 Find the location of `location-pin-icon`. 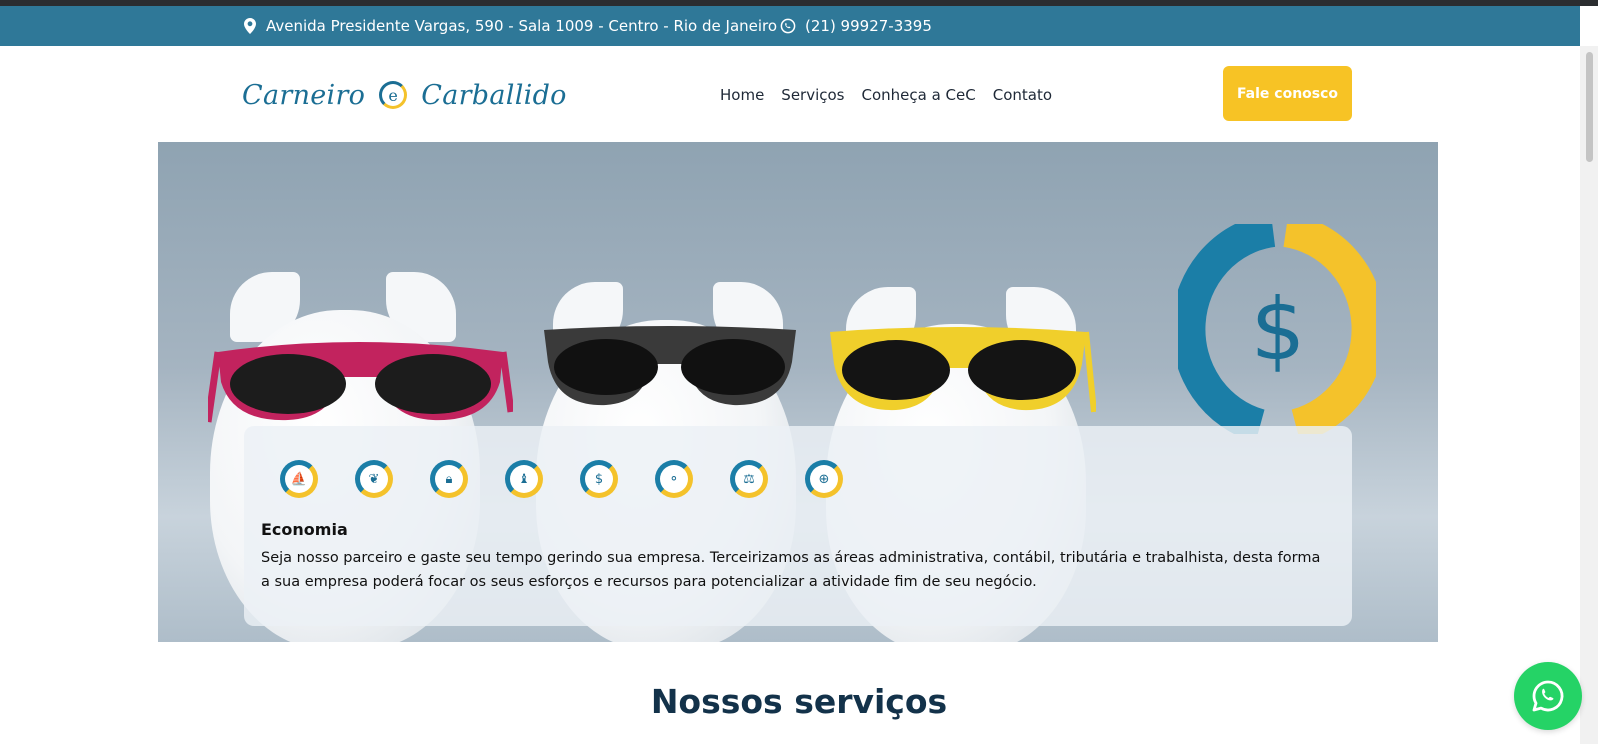

location-pin-icon is located at coordinates (250, 26).